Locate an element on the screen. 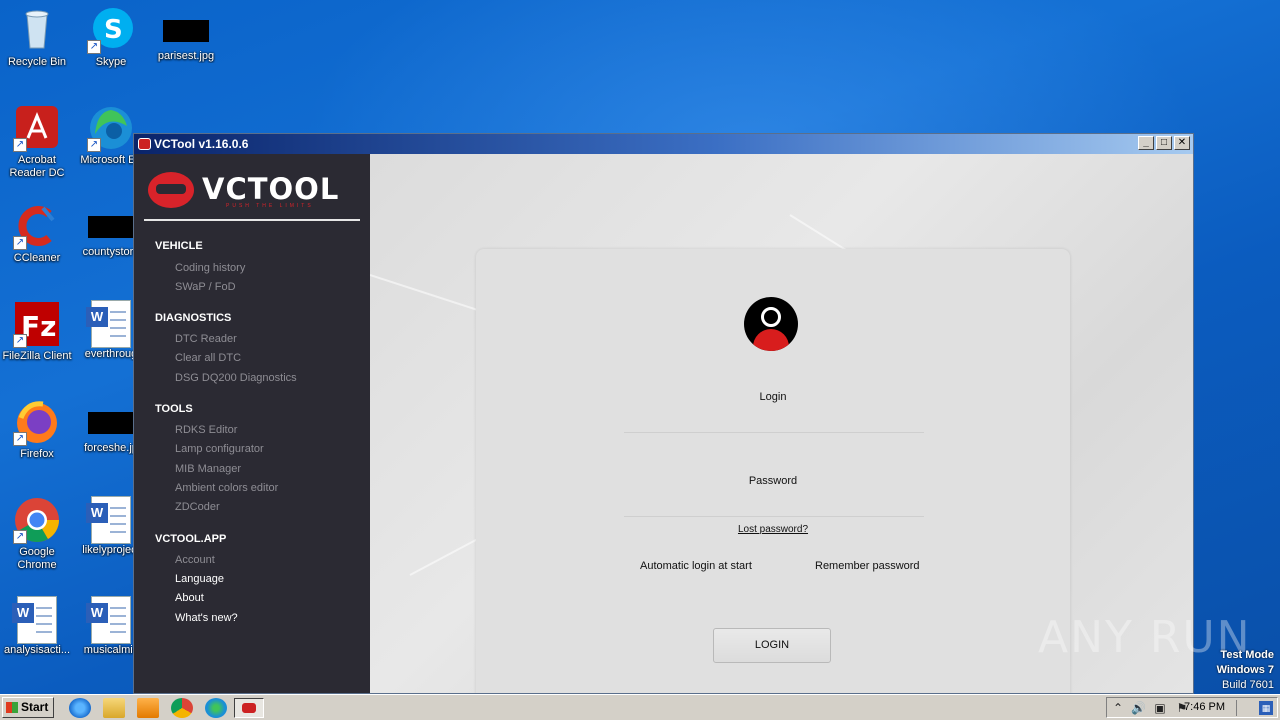  desktop-icon-filezilla: Fz ↗ FileZilla Client is located at coordinates (37, 331).